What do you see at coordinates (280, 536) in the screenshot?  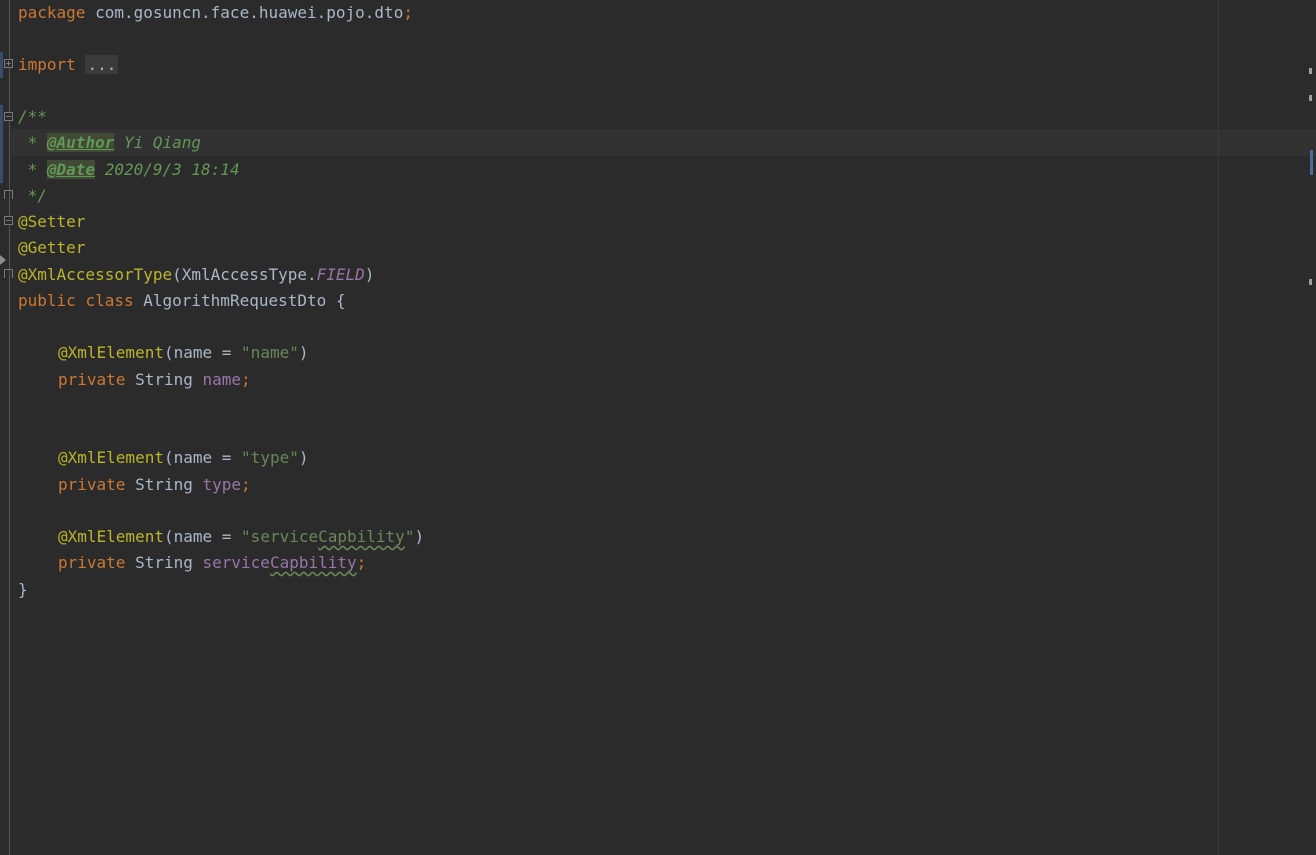 I see `string-literal: "service` at bounding box center [280, 536].